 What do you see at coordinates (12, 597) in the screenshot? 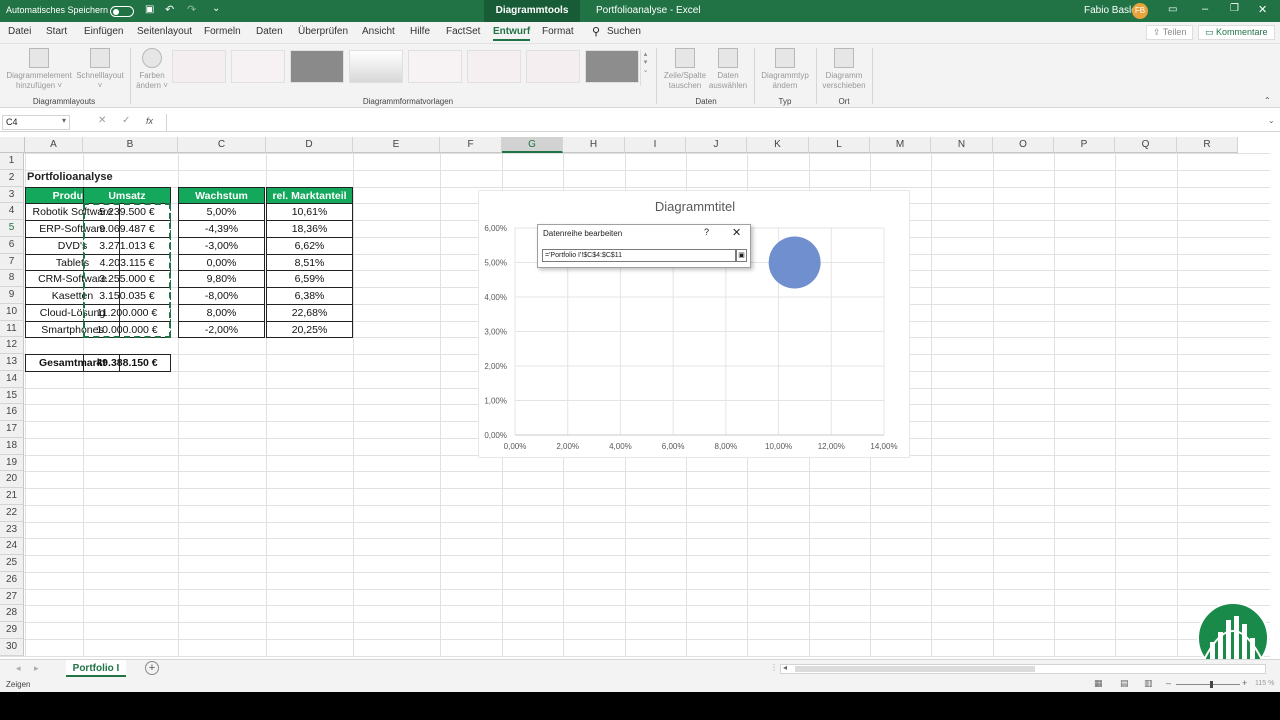
I see `row-header-27: 27` at bounding box center [12, 597].